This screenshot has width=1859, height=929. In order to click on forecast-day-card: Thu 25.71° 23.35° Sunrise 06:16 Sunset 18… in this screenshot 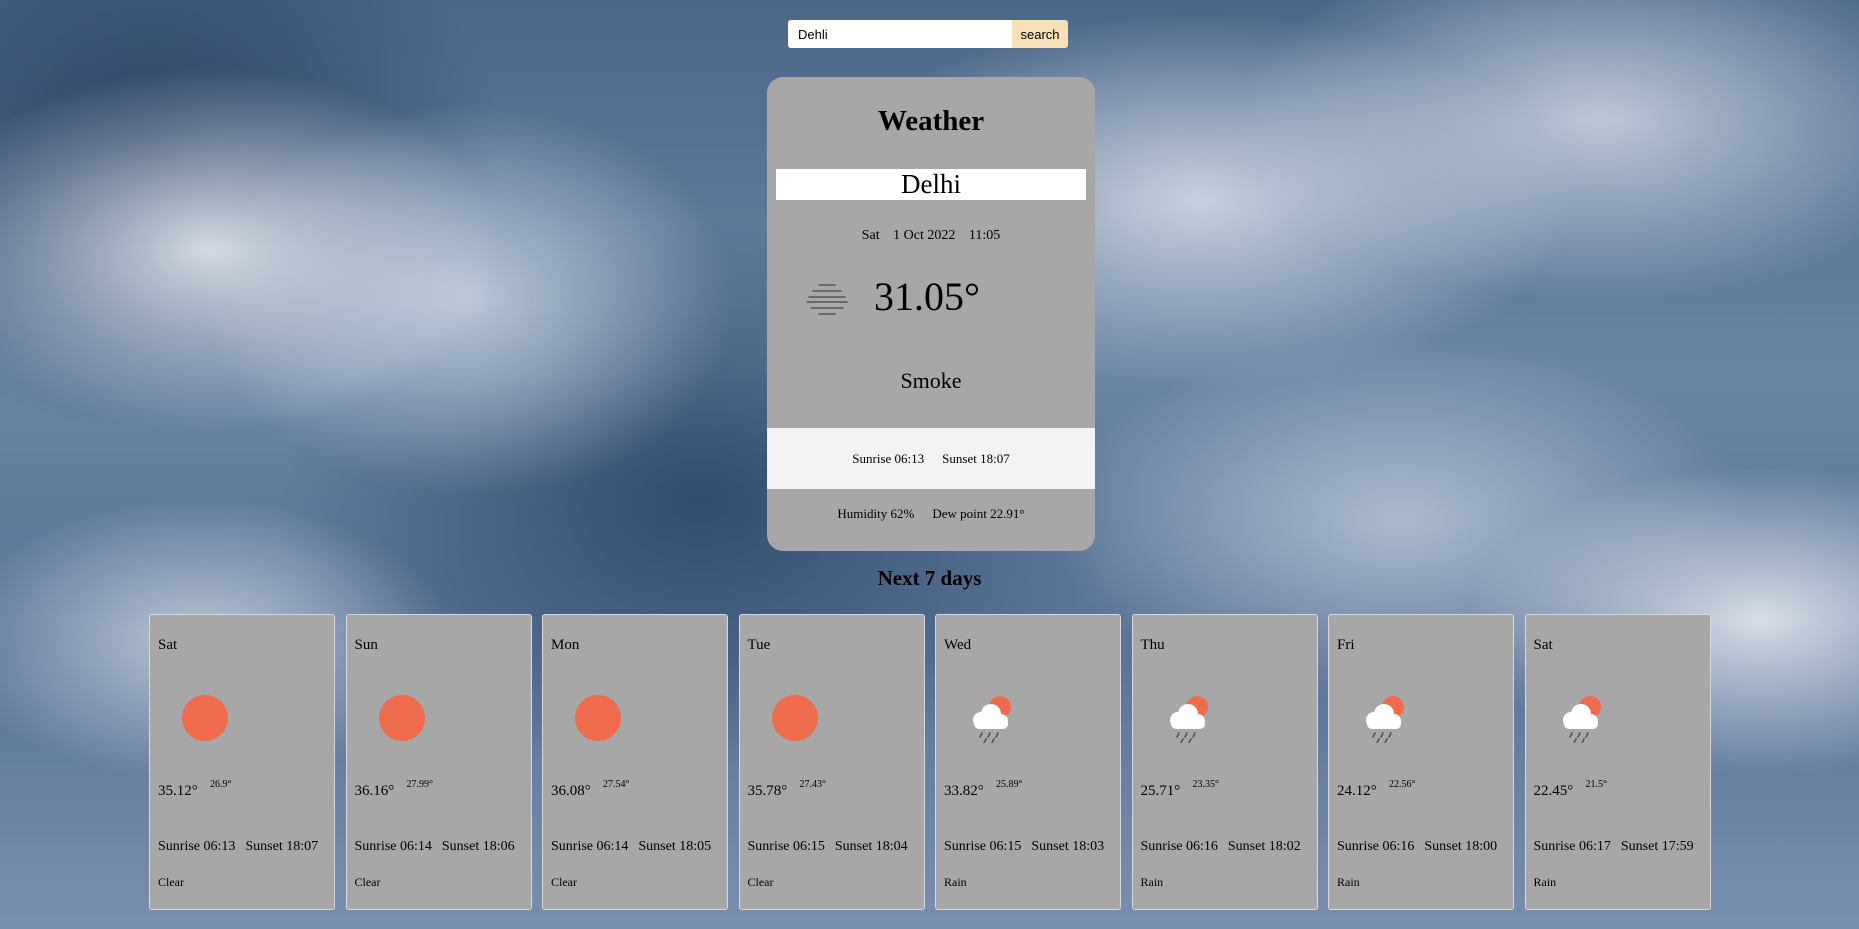, I will do `click(1224, 762)`.